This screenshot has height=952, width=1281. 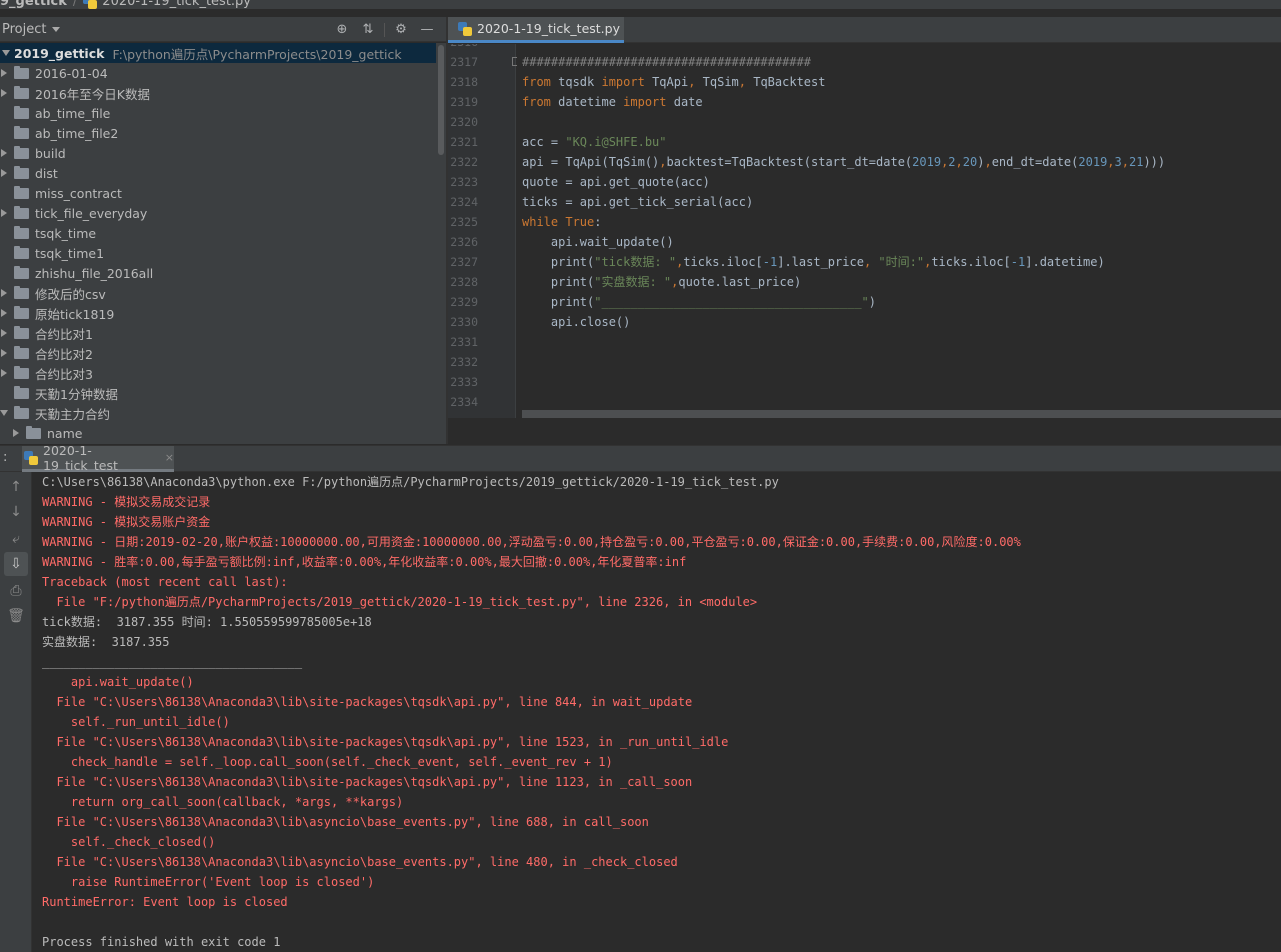 I want to click on tree-item: 合约比对1, so click(x=218, y=333).